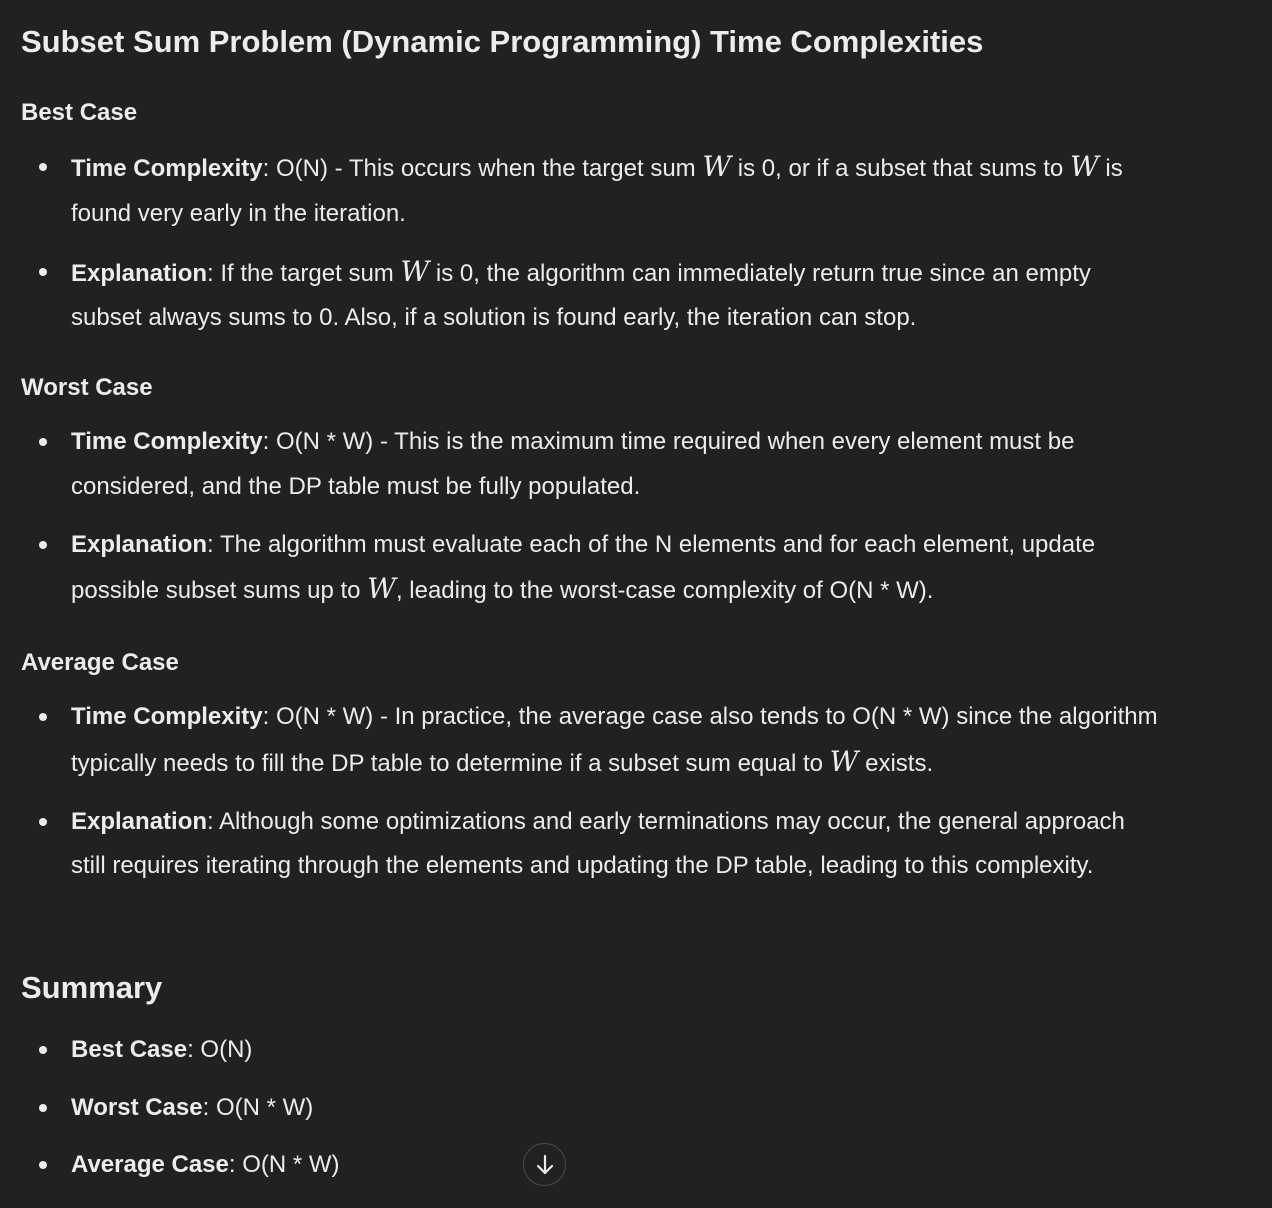  What do you see at coordinates (900, 168) in the screenshot?
I see `item-text: is 0, or if a subset that sums to` at bounding box center [900, 168].